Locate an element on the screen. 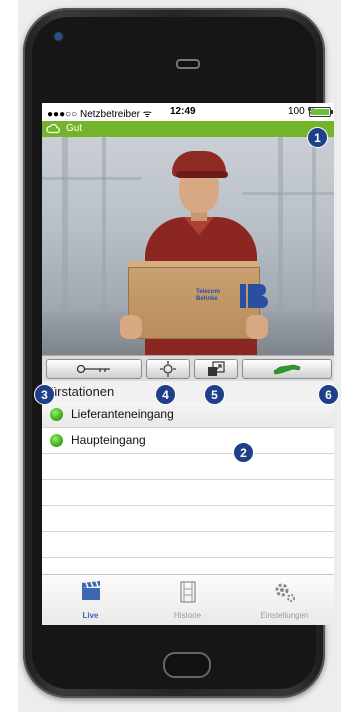 The height and width of the screenshot is (712, 341). station-row: Lieferanteneingang is located at coordinates (188, 415).